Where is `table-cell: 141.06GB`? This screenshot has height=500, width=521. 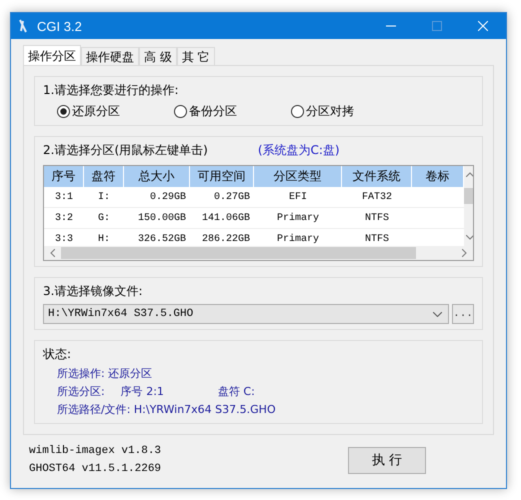
table-cell: 141.06GB is located at coordinates (222, 218).